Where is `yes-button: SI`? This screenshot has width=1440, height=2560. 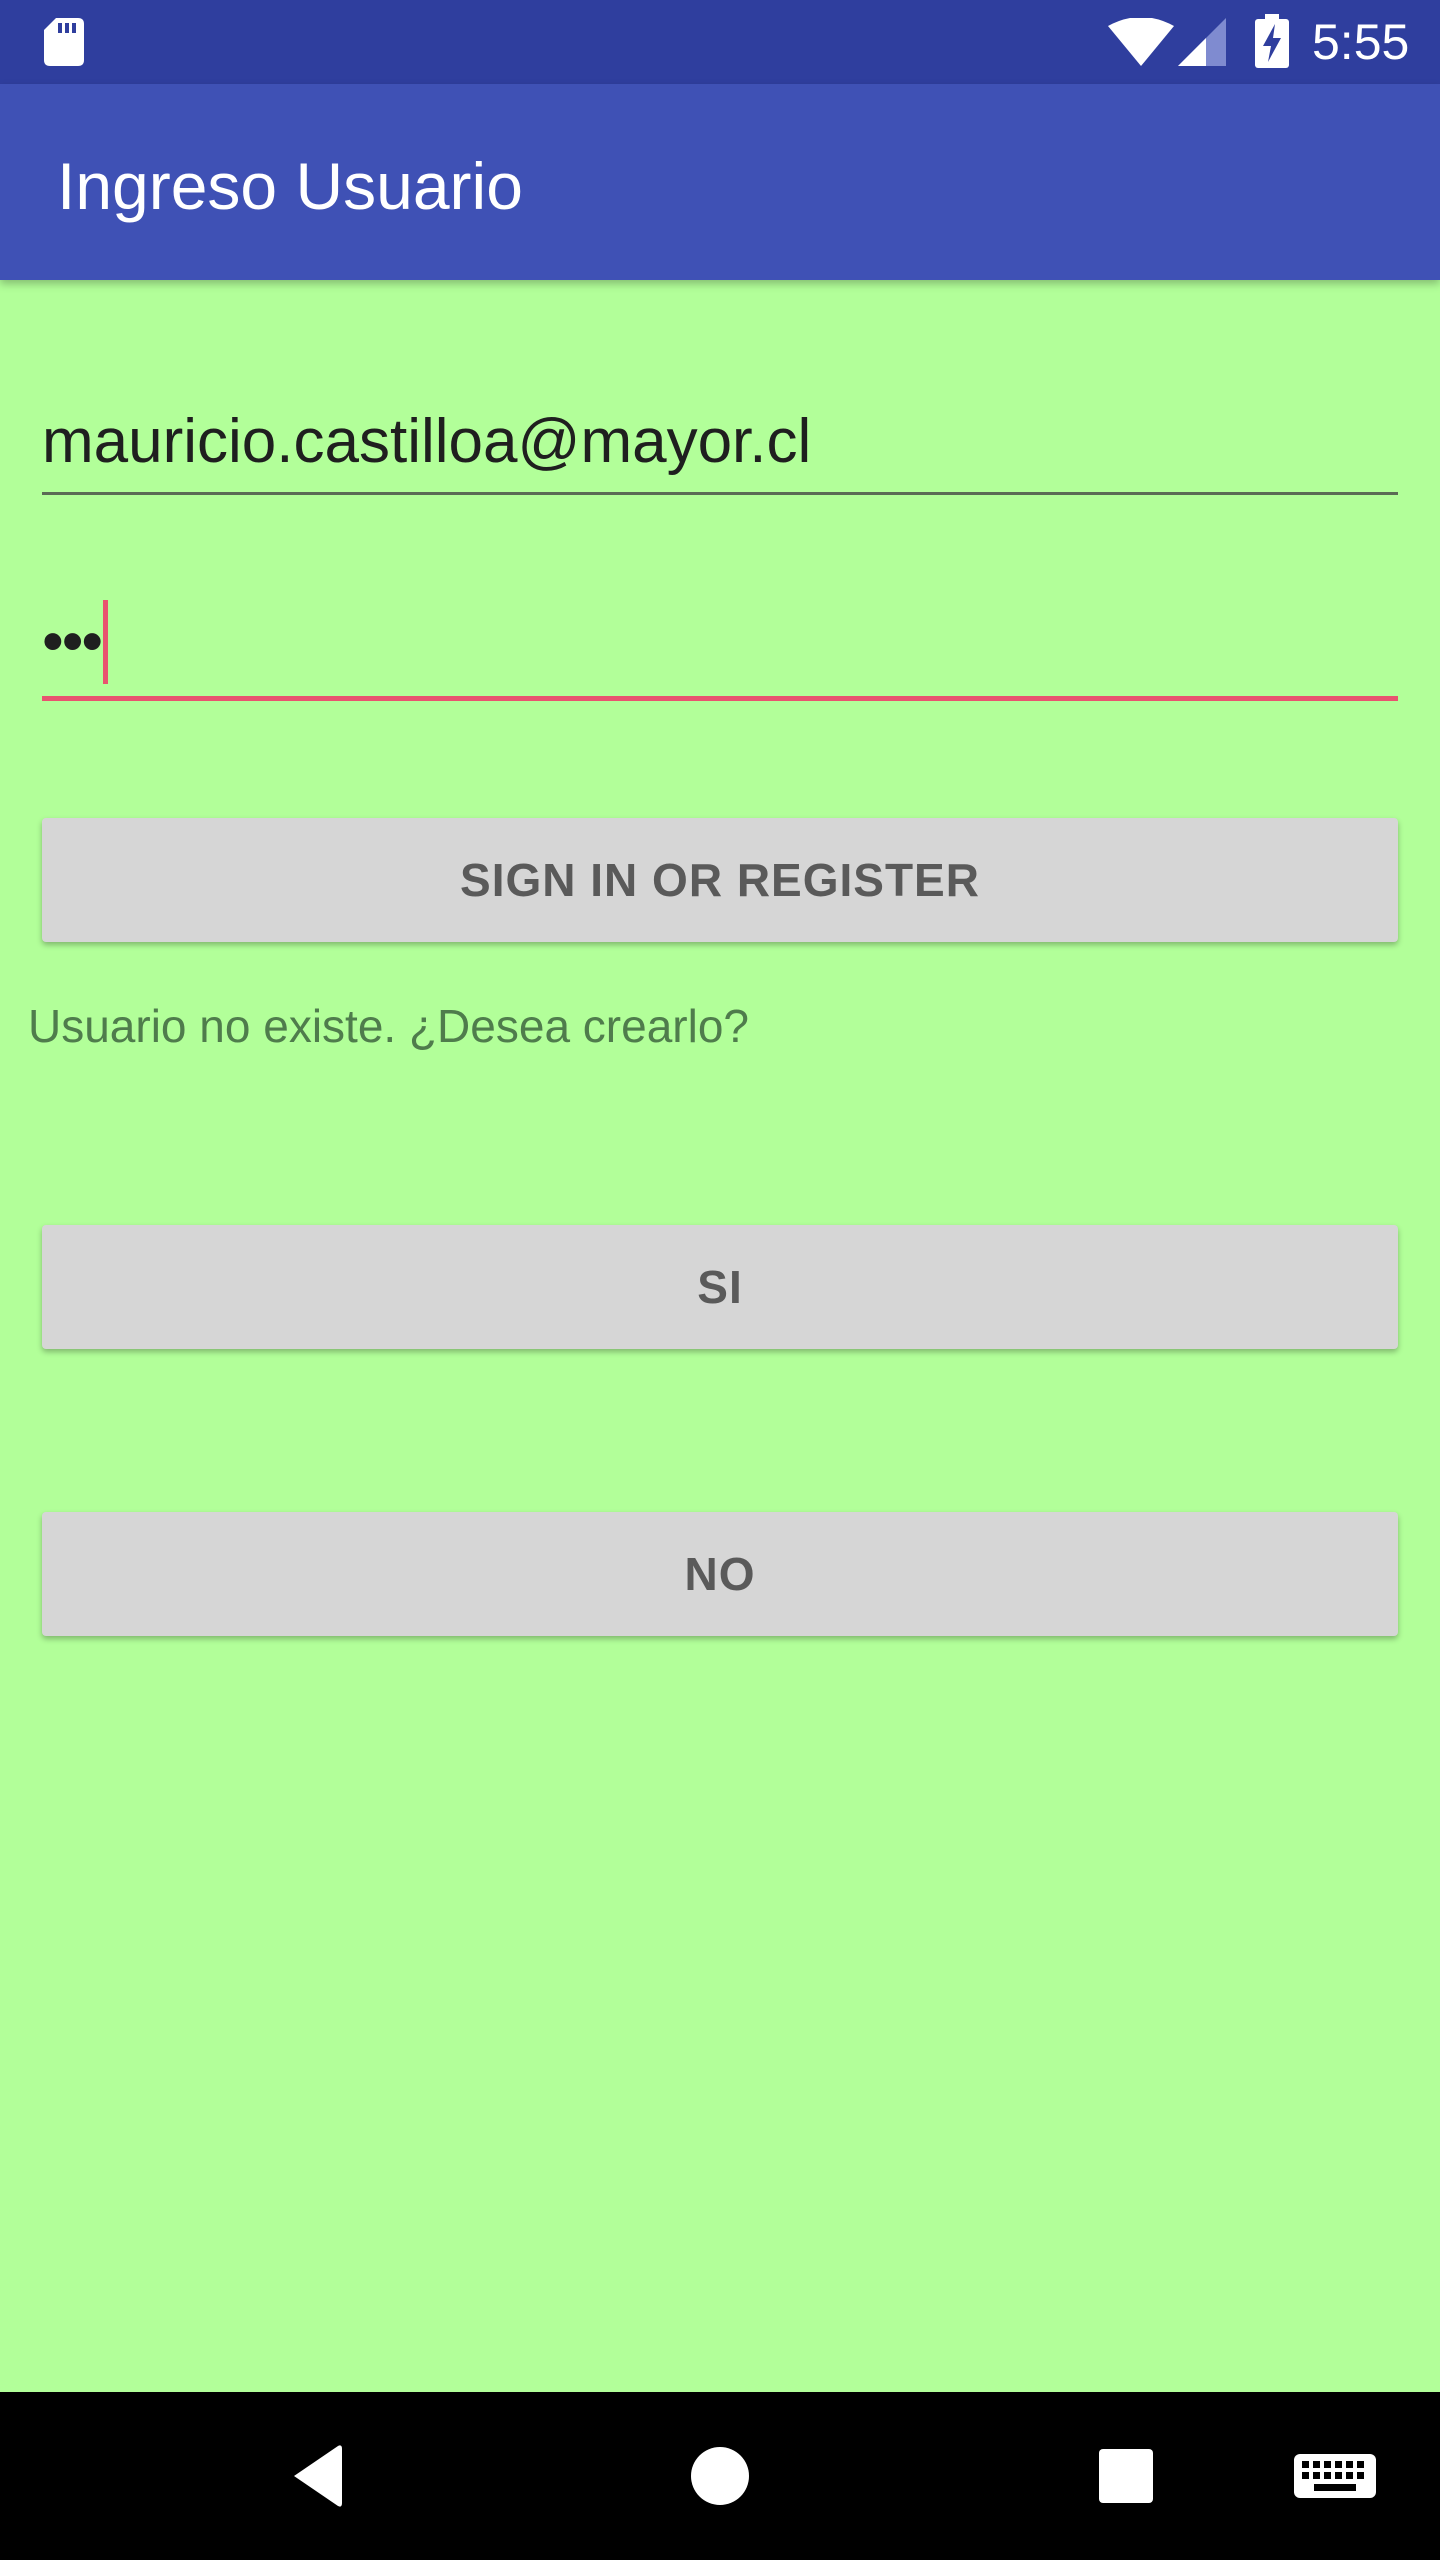 yes-button: SI is located at coordinates (720, 1287).